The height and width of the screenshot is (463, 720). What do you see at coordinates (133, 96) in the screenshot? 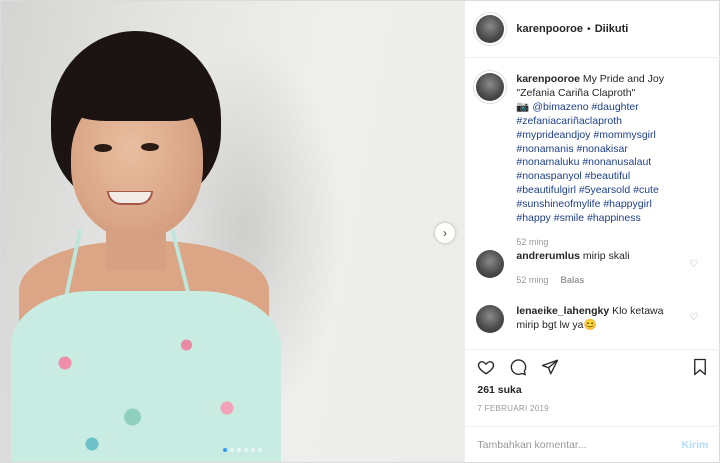
I see `photo-fringe` at bounding box center [133, 96].